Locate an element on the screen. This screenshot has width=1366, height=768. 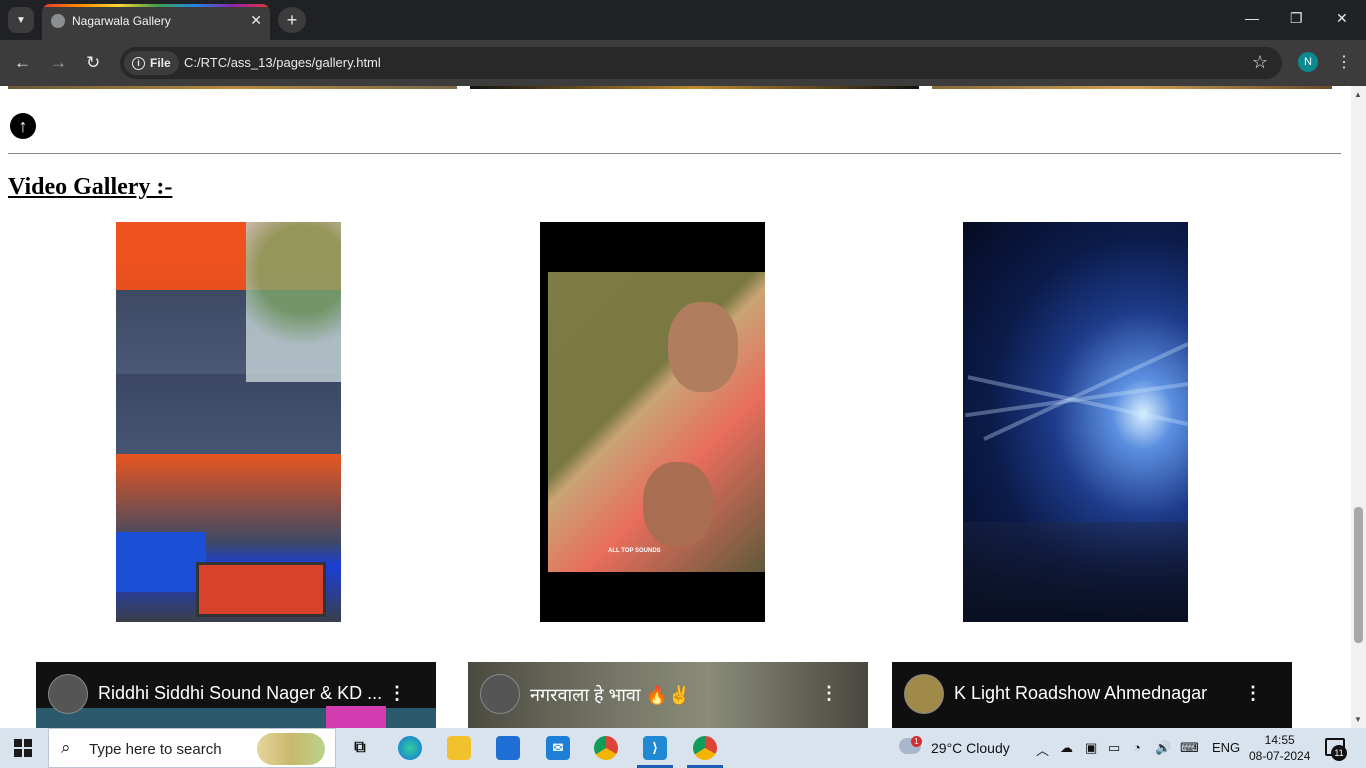
language-indicator: ENG is located at coordinates (1226, 747).